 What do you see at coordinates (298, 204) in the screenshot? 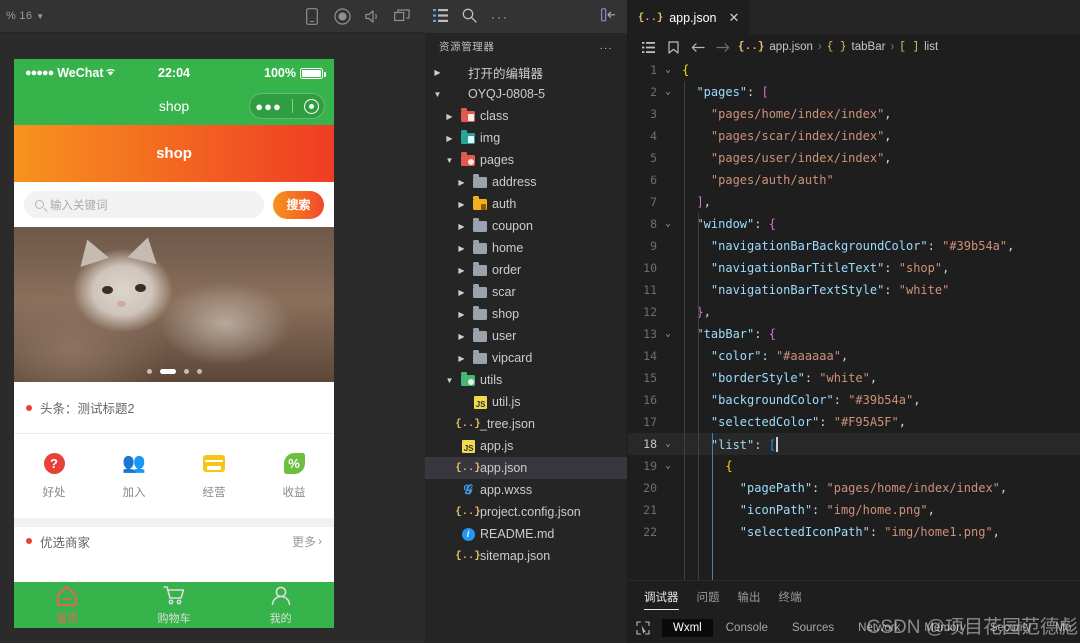
I see `search-button: 搜索` at bounding box center [298, 204].